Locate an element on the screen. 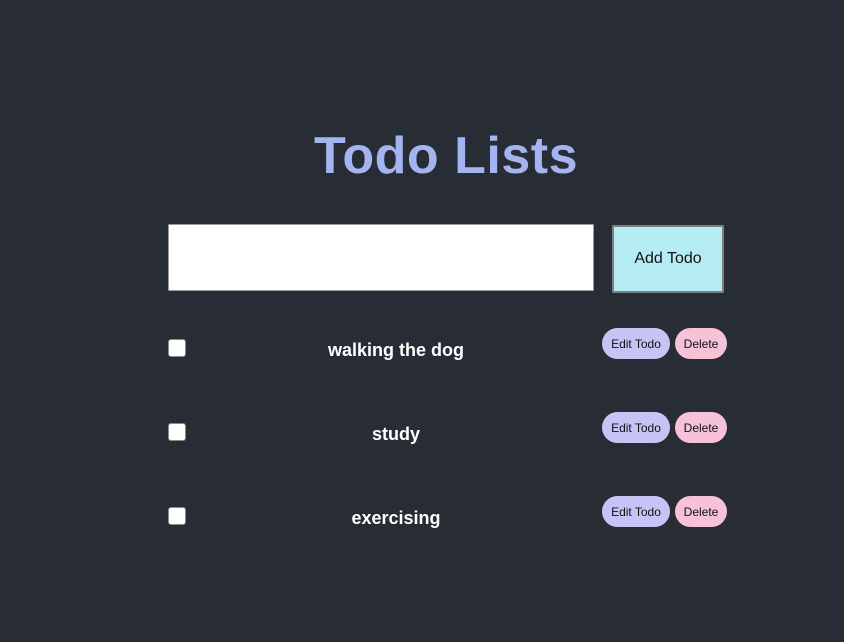  todo-text: study is located at coordinates (395, 434).